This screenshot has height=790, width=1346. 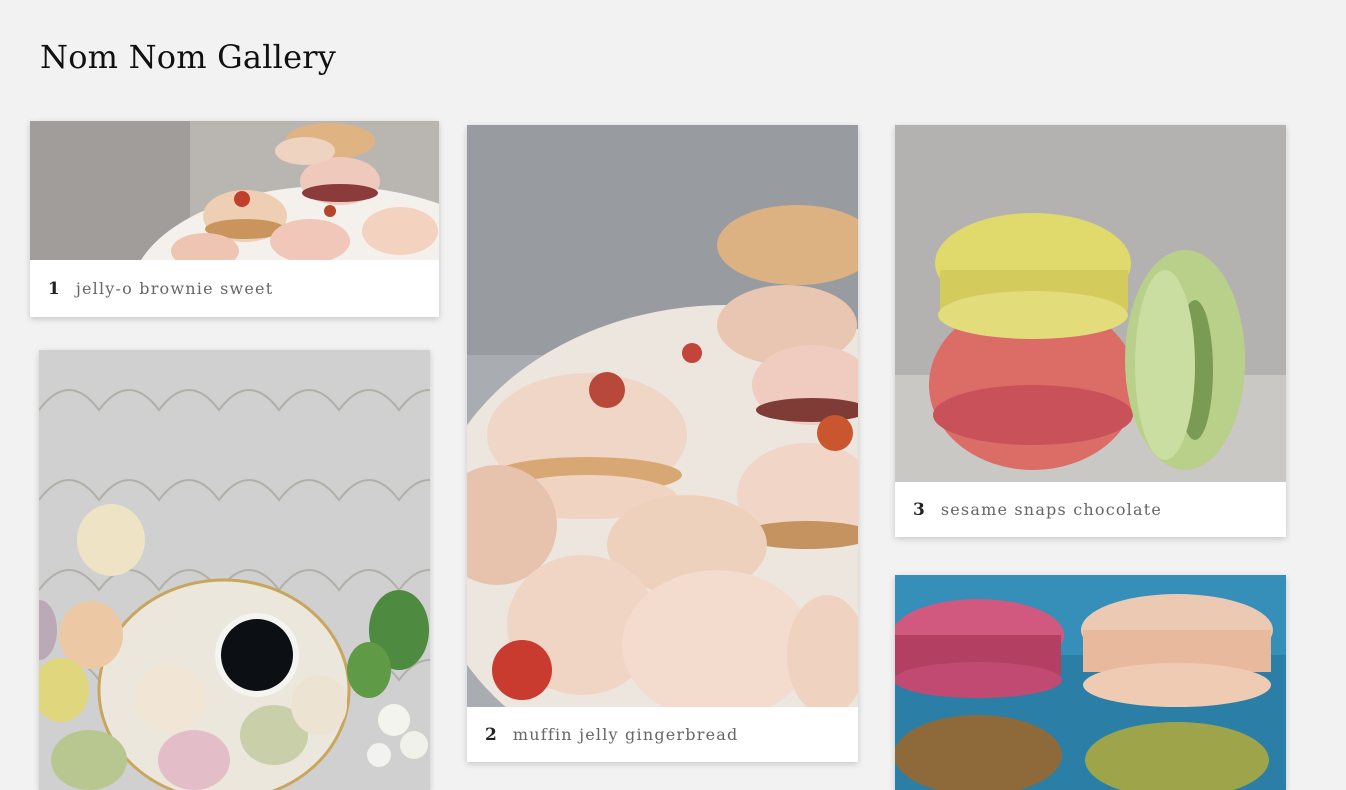 I want to click on gallery-label: sesame snaps chocolate, so click(x=1051, y=509).